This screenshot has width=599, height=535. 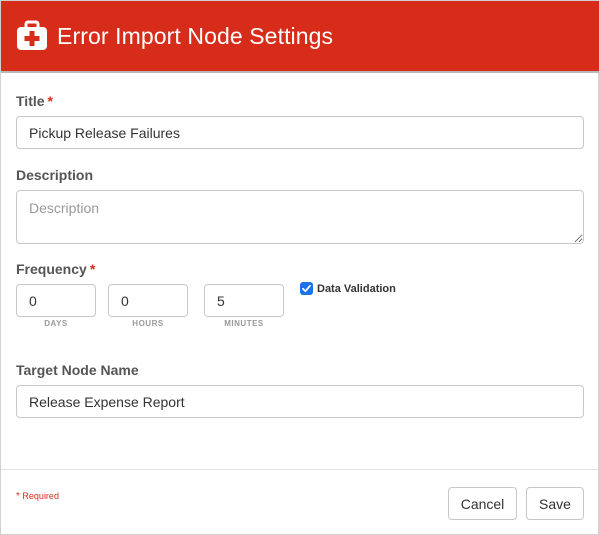 I want to click on data-validation-checkbox, so click(x=306, y=288).